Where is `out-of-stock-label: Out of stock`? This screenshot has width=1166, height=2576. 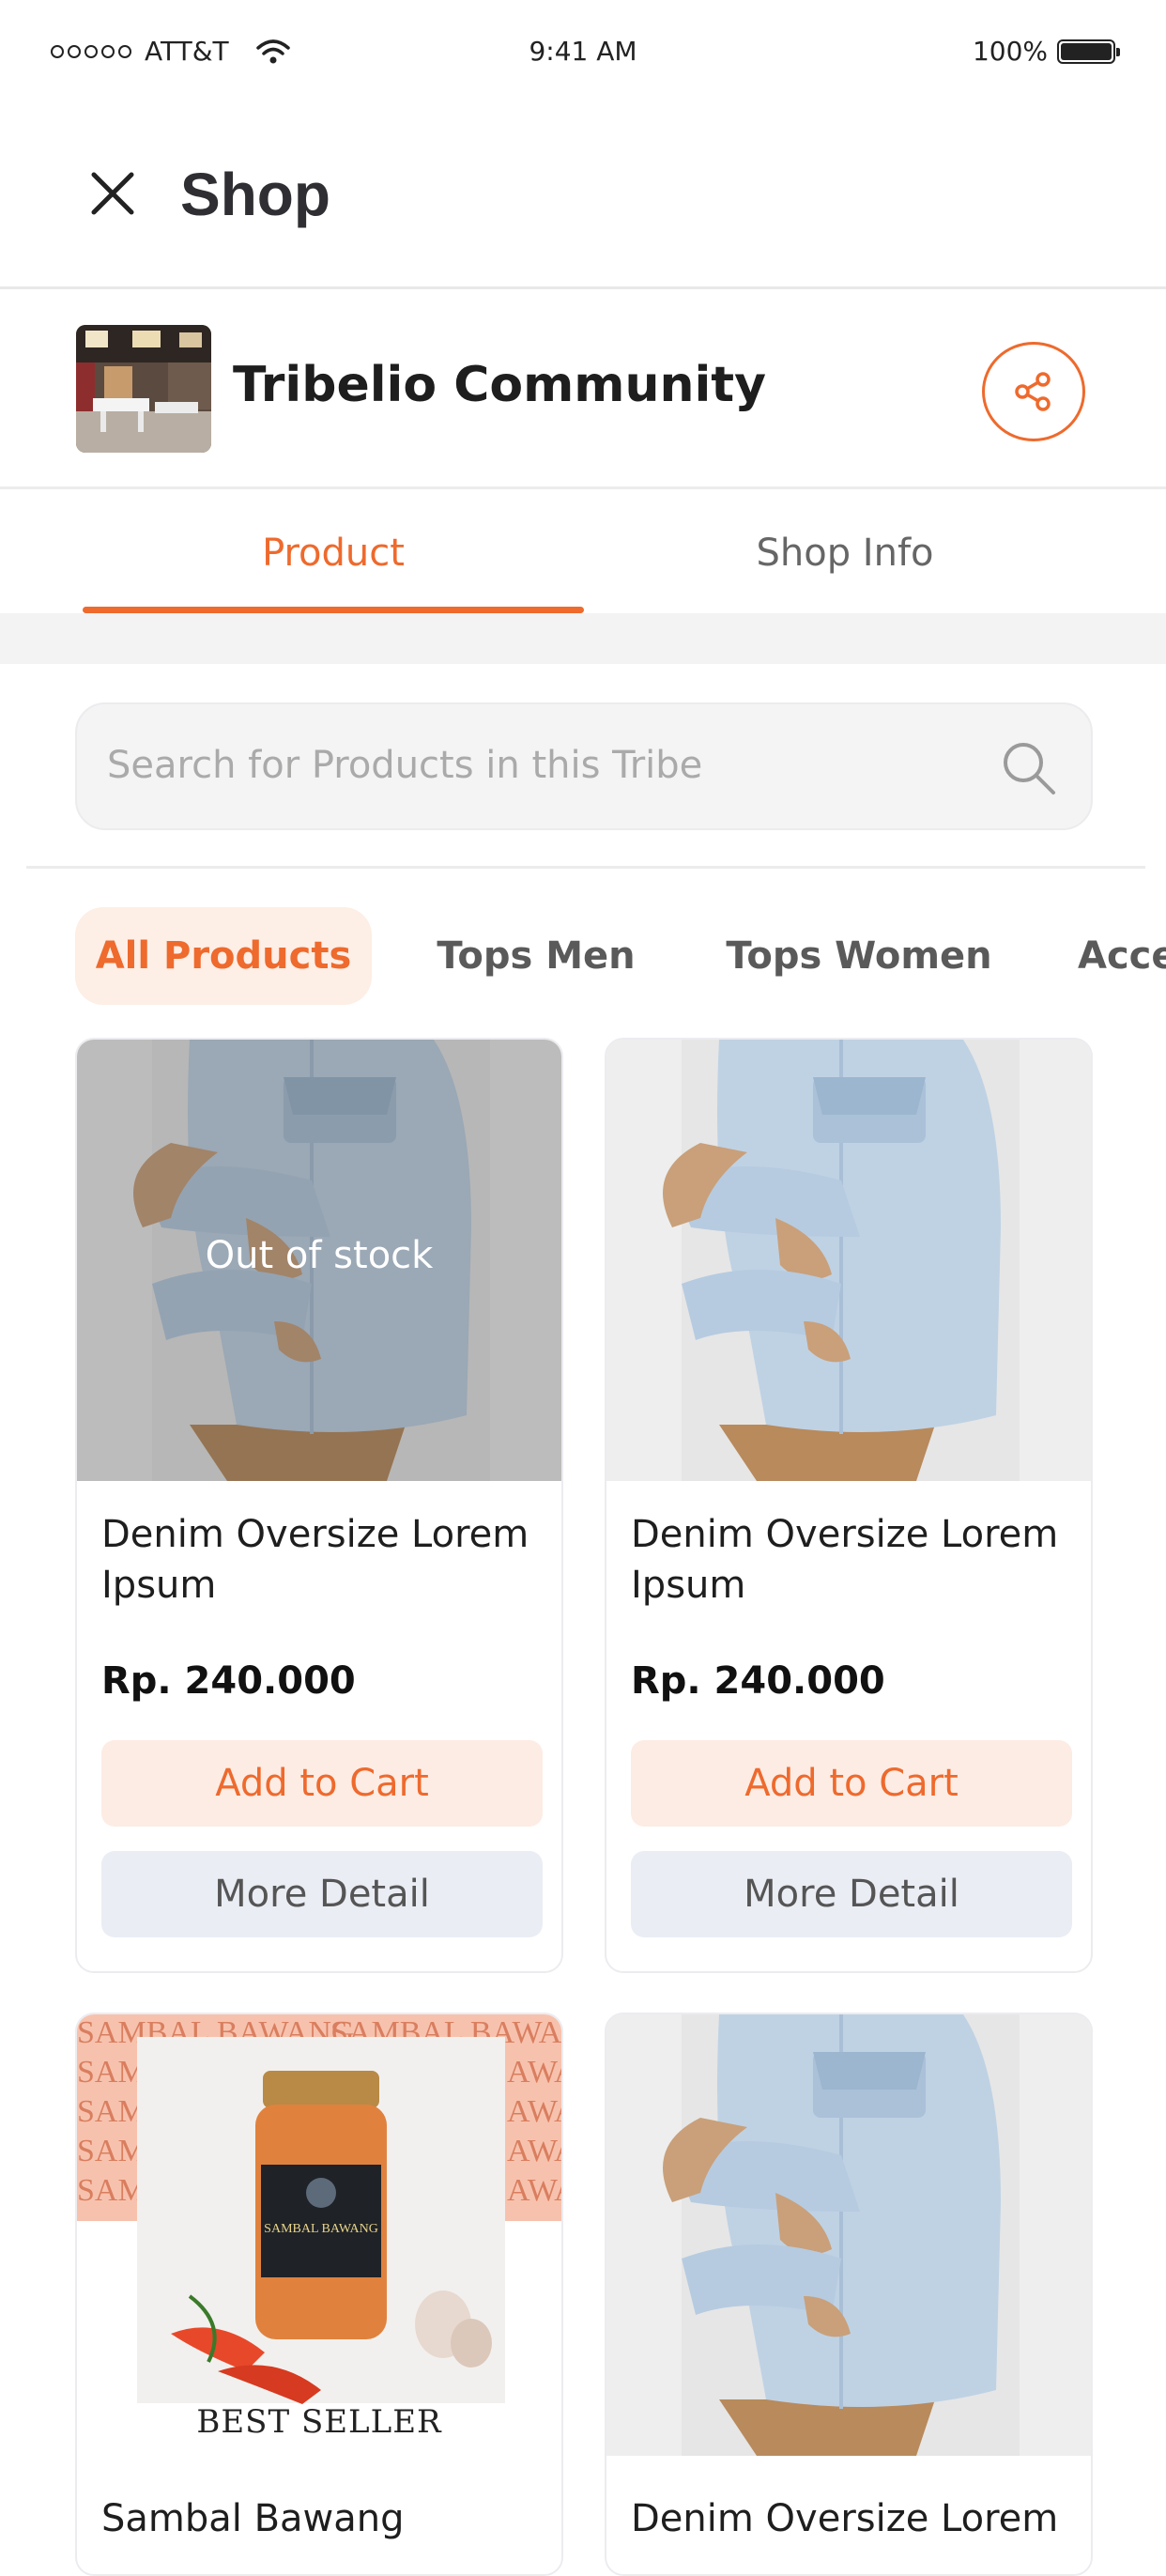
out-of-stock-label: Out of stock is located at coordinates (319, 1255).